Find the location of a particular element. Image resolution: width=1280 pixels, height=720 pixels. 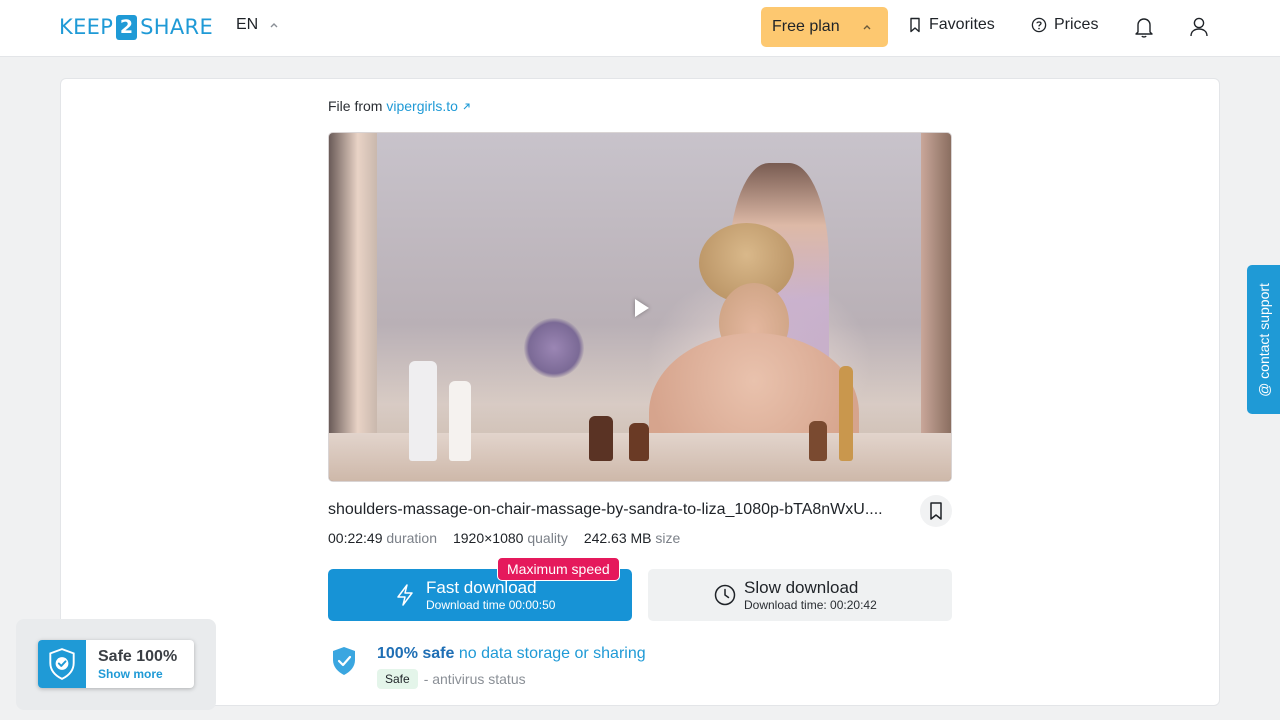

prices-label: Prices is located at coordinates (1076, 24).